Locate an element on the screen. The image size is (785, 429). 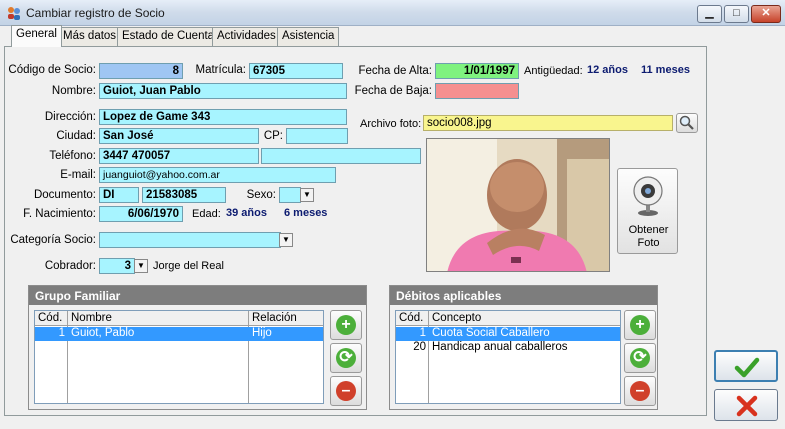
table-row: 20 Handicap anual caballeros is located at coordinates (508, 348).